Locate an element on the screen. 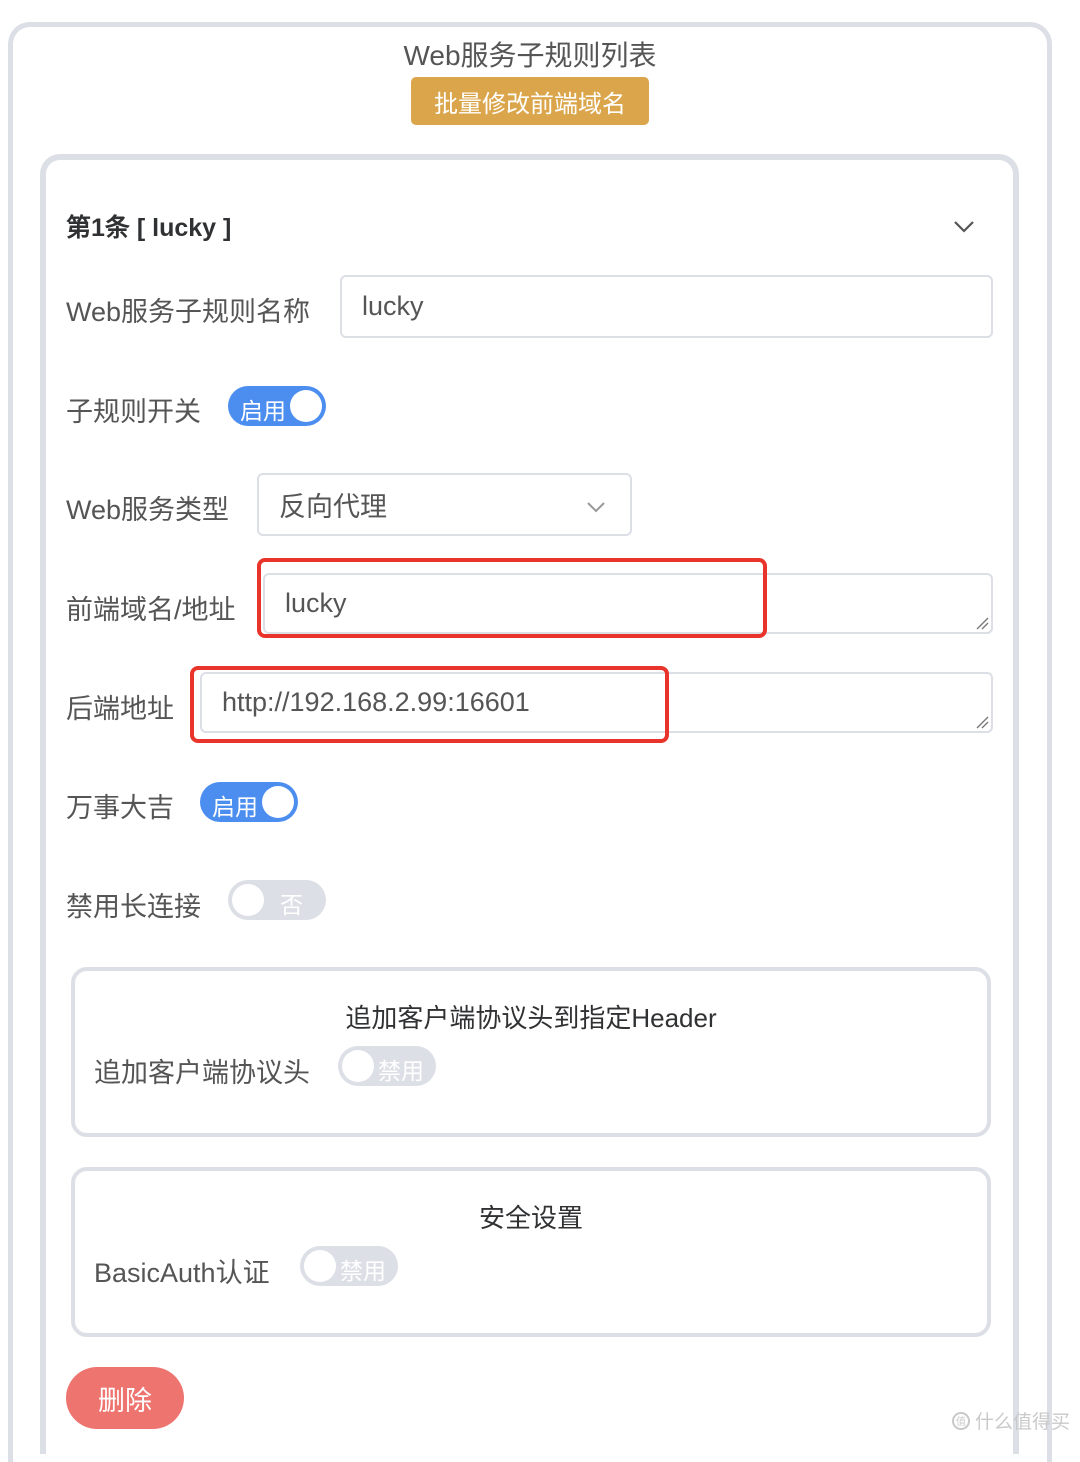  service-type-select: 反向代理 is located at coordinates (444, 504).